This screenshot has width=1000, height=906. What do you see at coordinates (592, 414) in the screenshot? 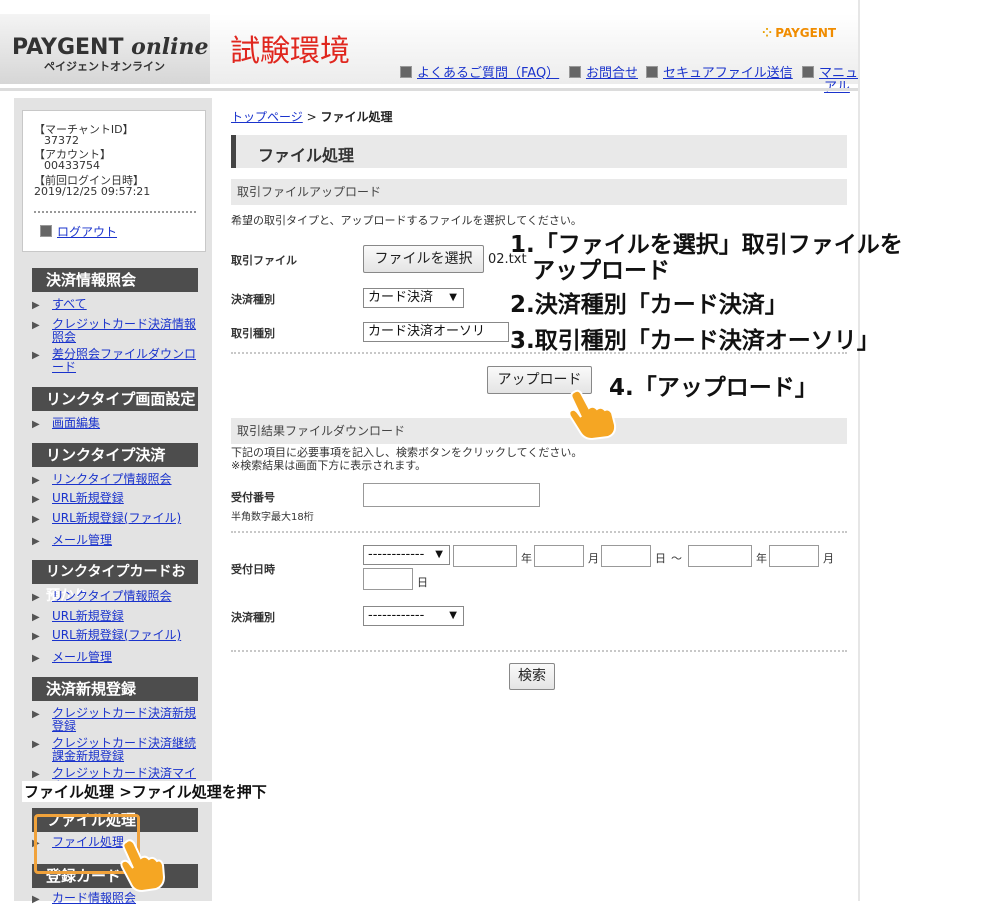
I see `hand-pointer-icon` at bounding box center [592, 414].